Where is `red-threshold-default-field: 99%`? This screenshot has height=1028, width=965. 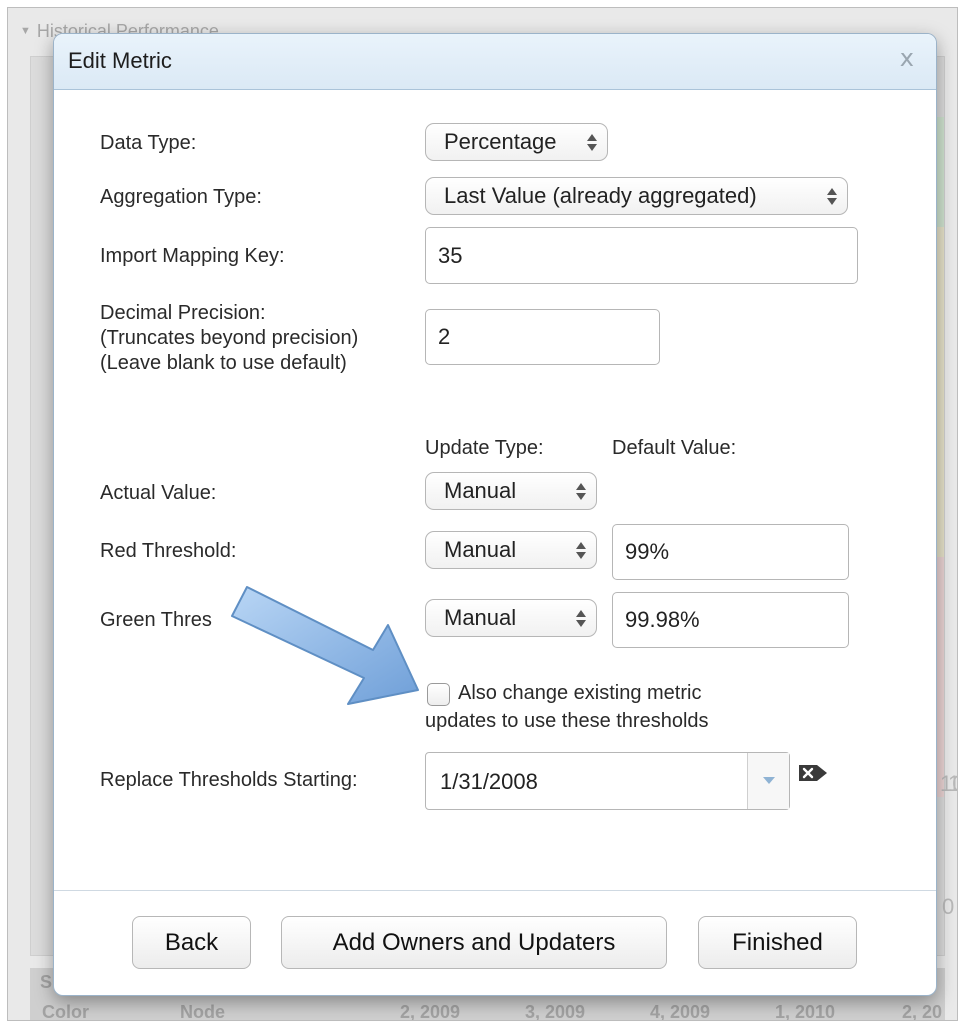 red-threshold-default-field: 99% is located at coordinates (730, 552).